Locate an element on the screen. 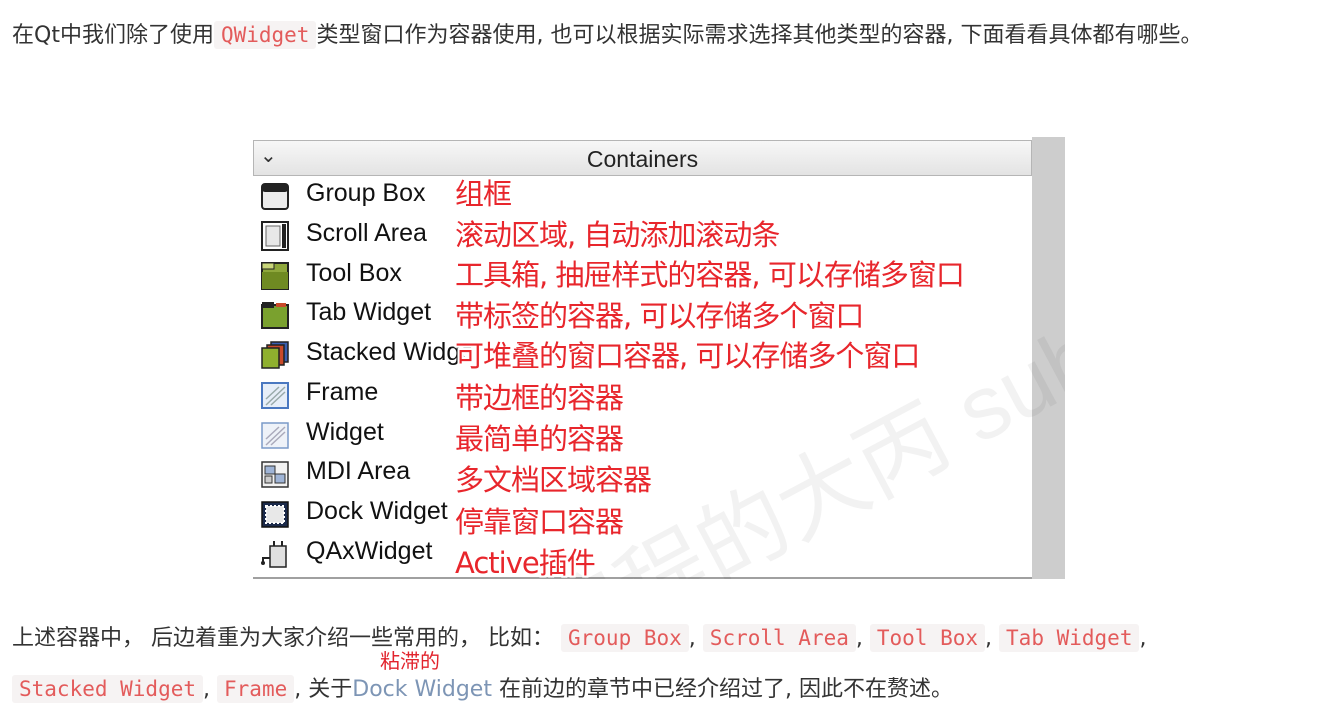  item-label: Frame is located at coordinates (342, 392).